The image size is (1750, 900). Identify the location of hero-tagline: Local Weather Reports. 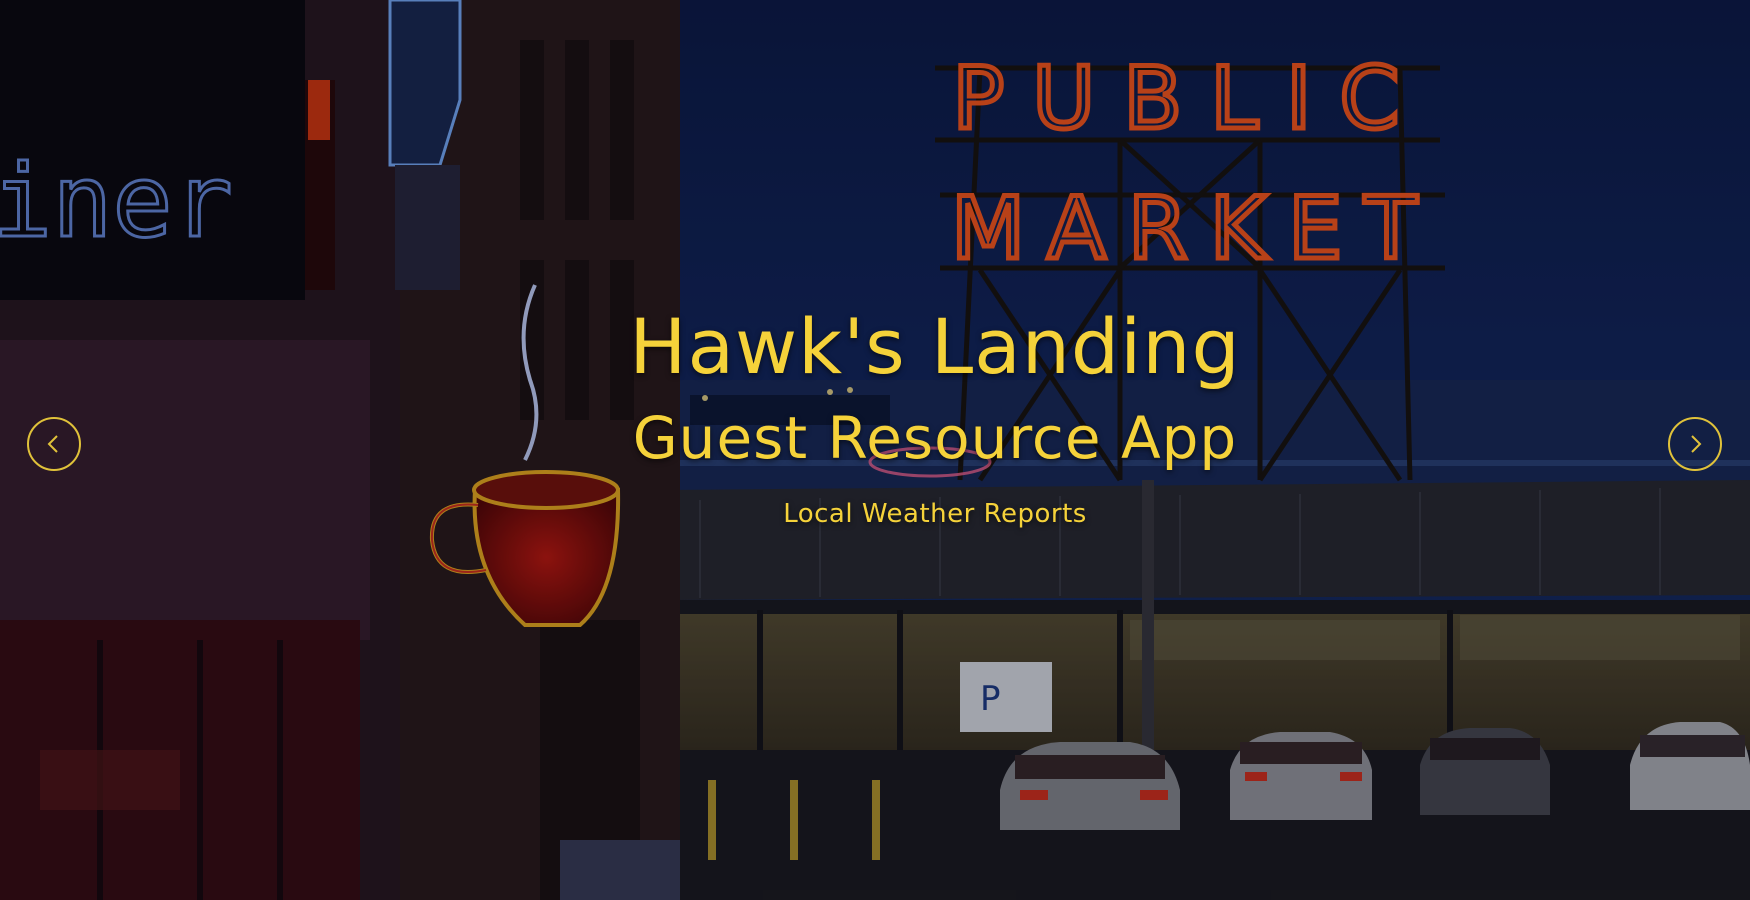
(935, 514).